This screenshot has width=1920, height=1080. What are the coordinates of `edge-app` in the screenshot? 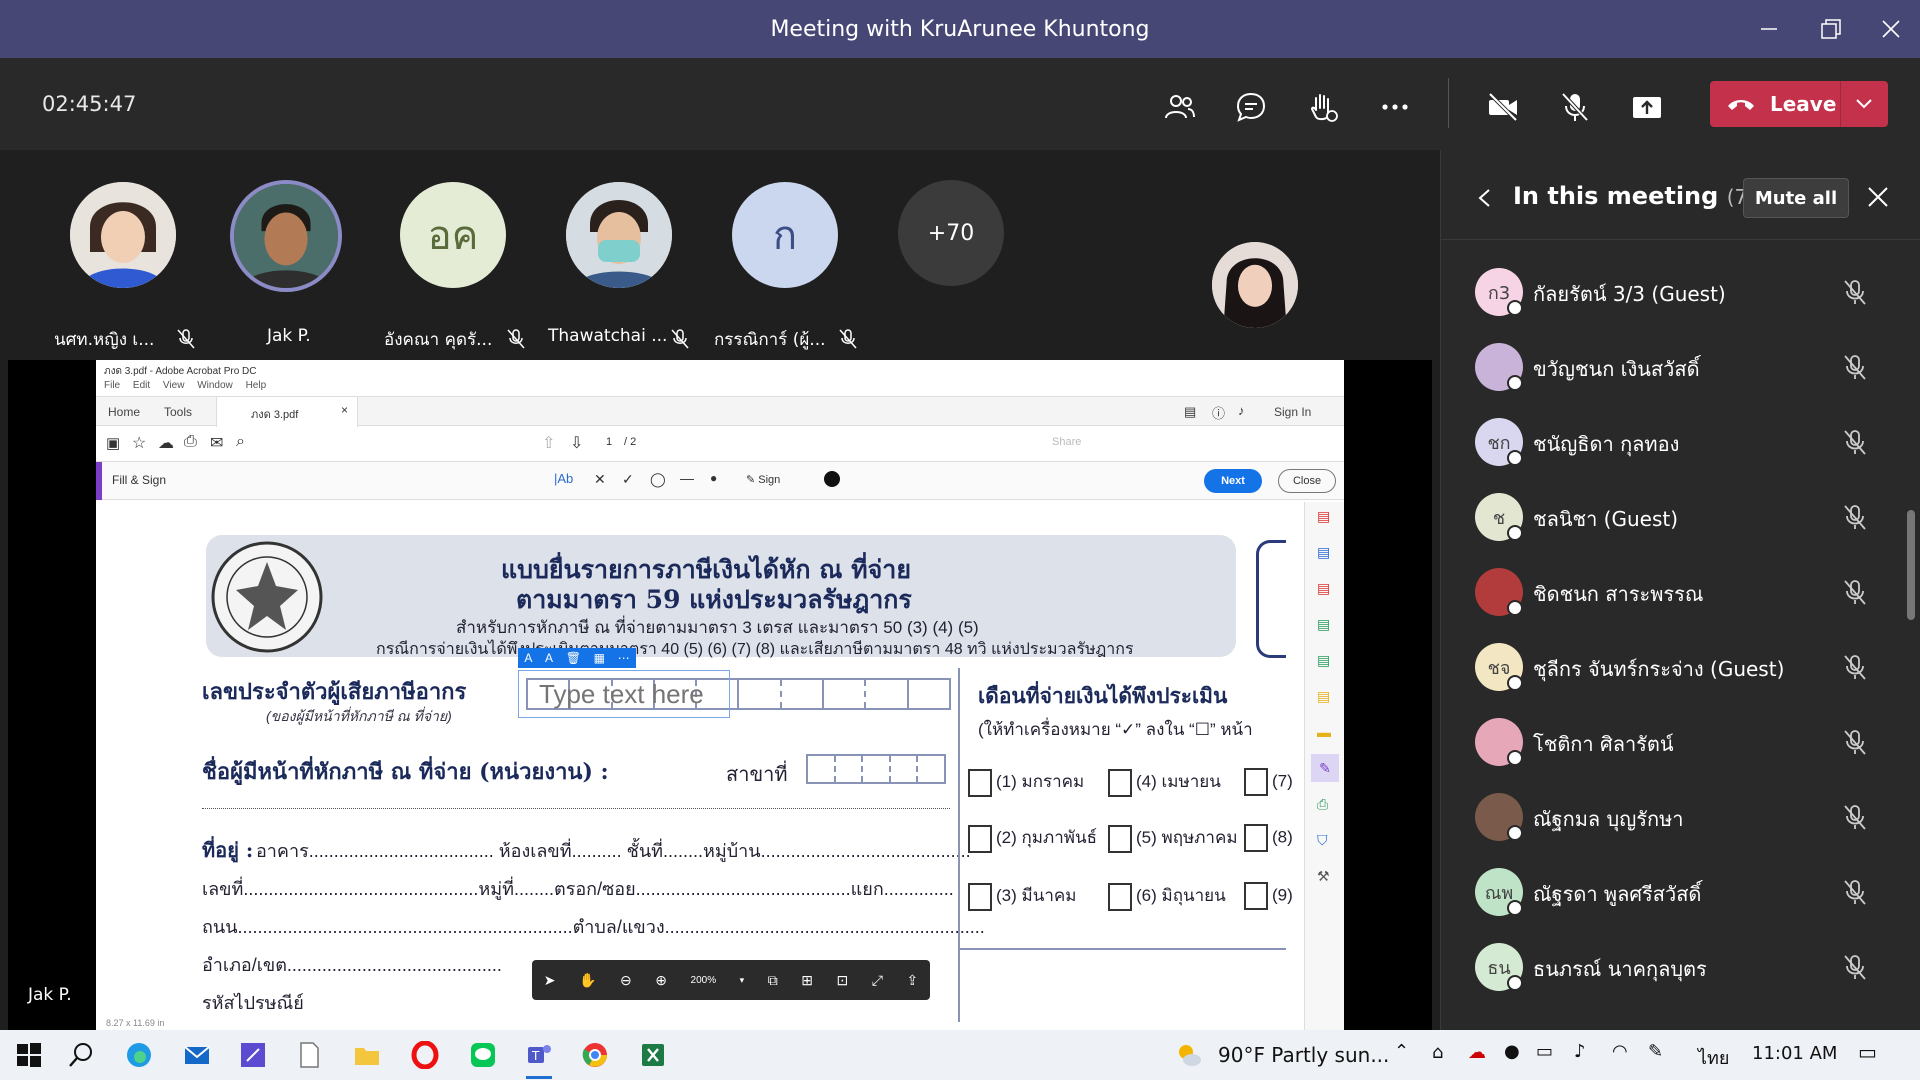 It's located at (139, 1055).